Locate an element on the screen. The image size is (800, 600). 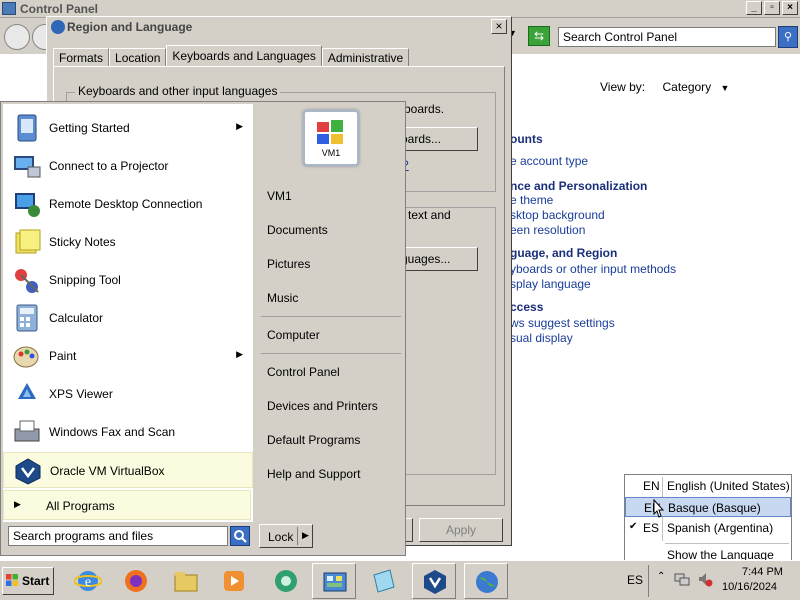
xps-viewer-icon is located at coordinates (27, 391).